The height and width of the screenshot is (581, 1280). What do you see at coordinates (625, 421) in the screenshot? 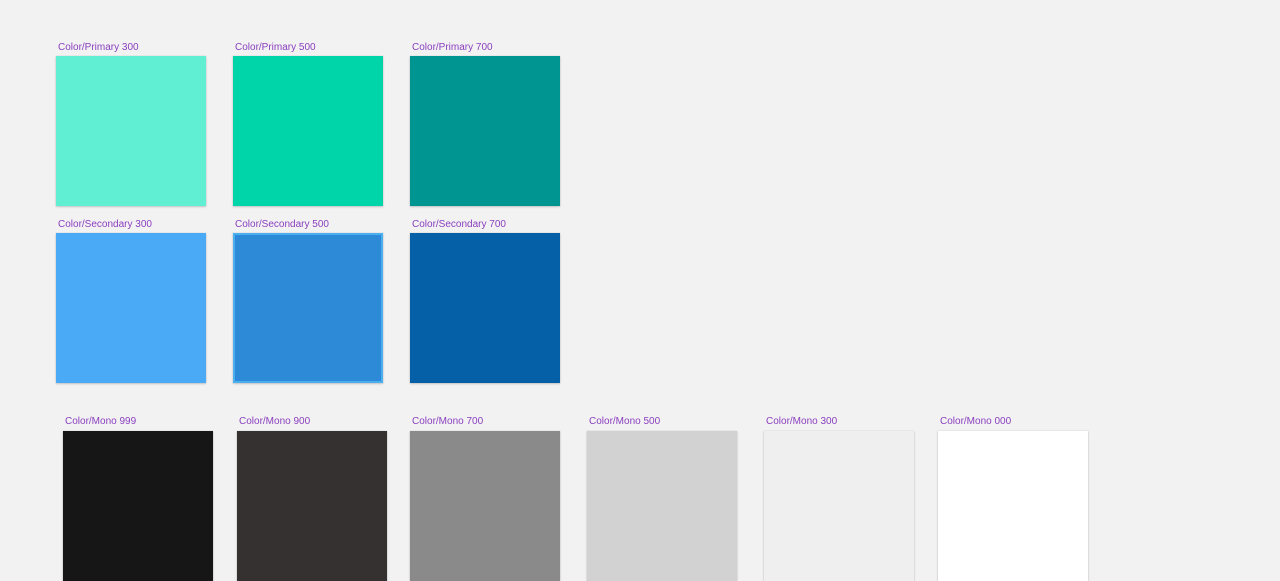
I see `swatch-label: Color/Mono 500` at bounding box center [625, 421].